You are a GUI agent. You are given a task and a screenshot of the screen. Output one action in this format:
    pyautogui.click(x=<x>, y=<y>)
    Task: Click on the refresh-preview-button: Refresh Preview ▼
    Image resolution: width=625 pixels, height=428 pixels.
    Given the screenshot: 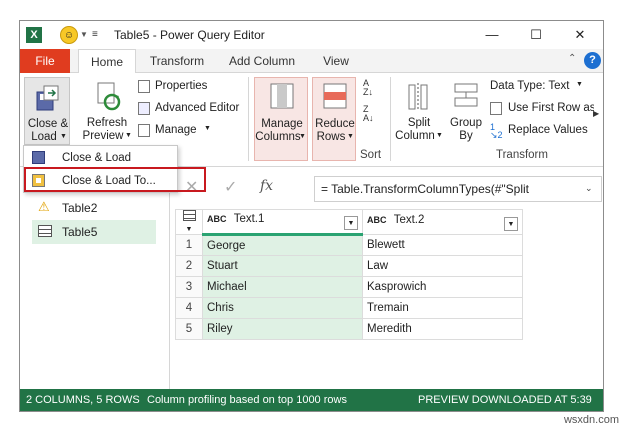 What is the action you would take?
    pyautogui.click(x=107, y=111)
    